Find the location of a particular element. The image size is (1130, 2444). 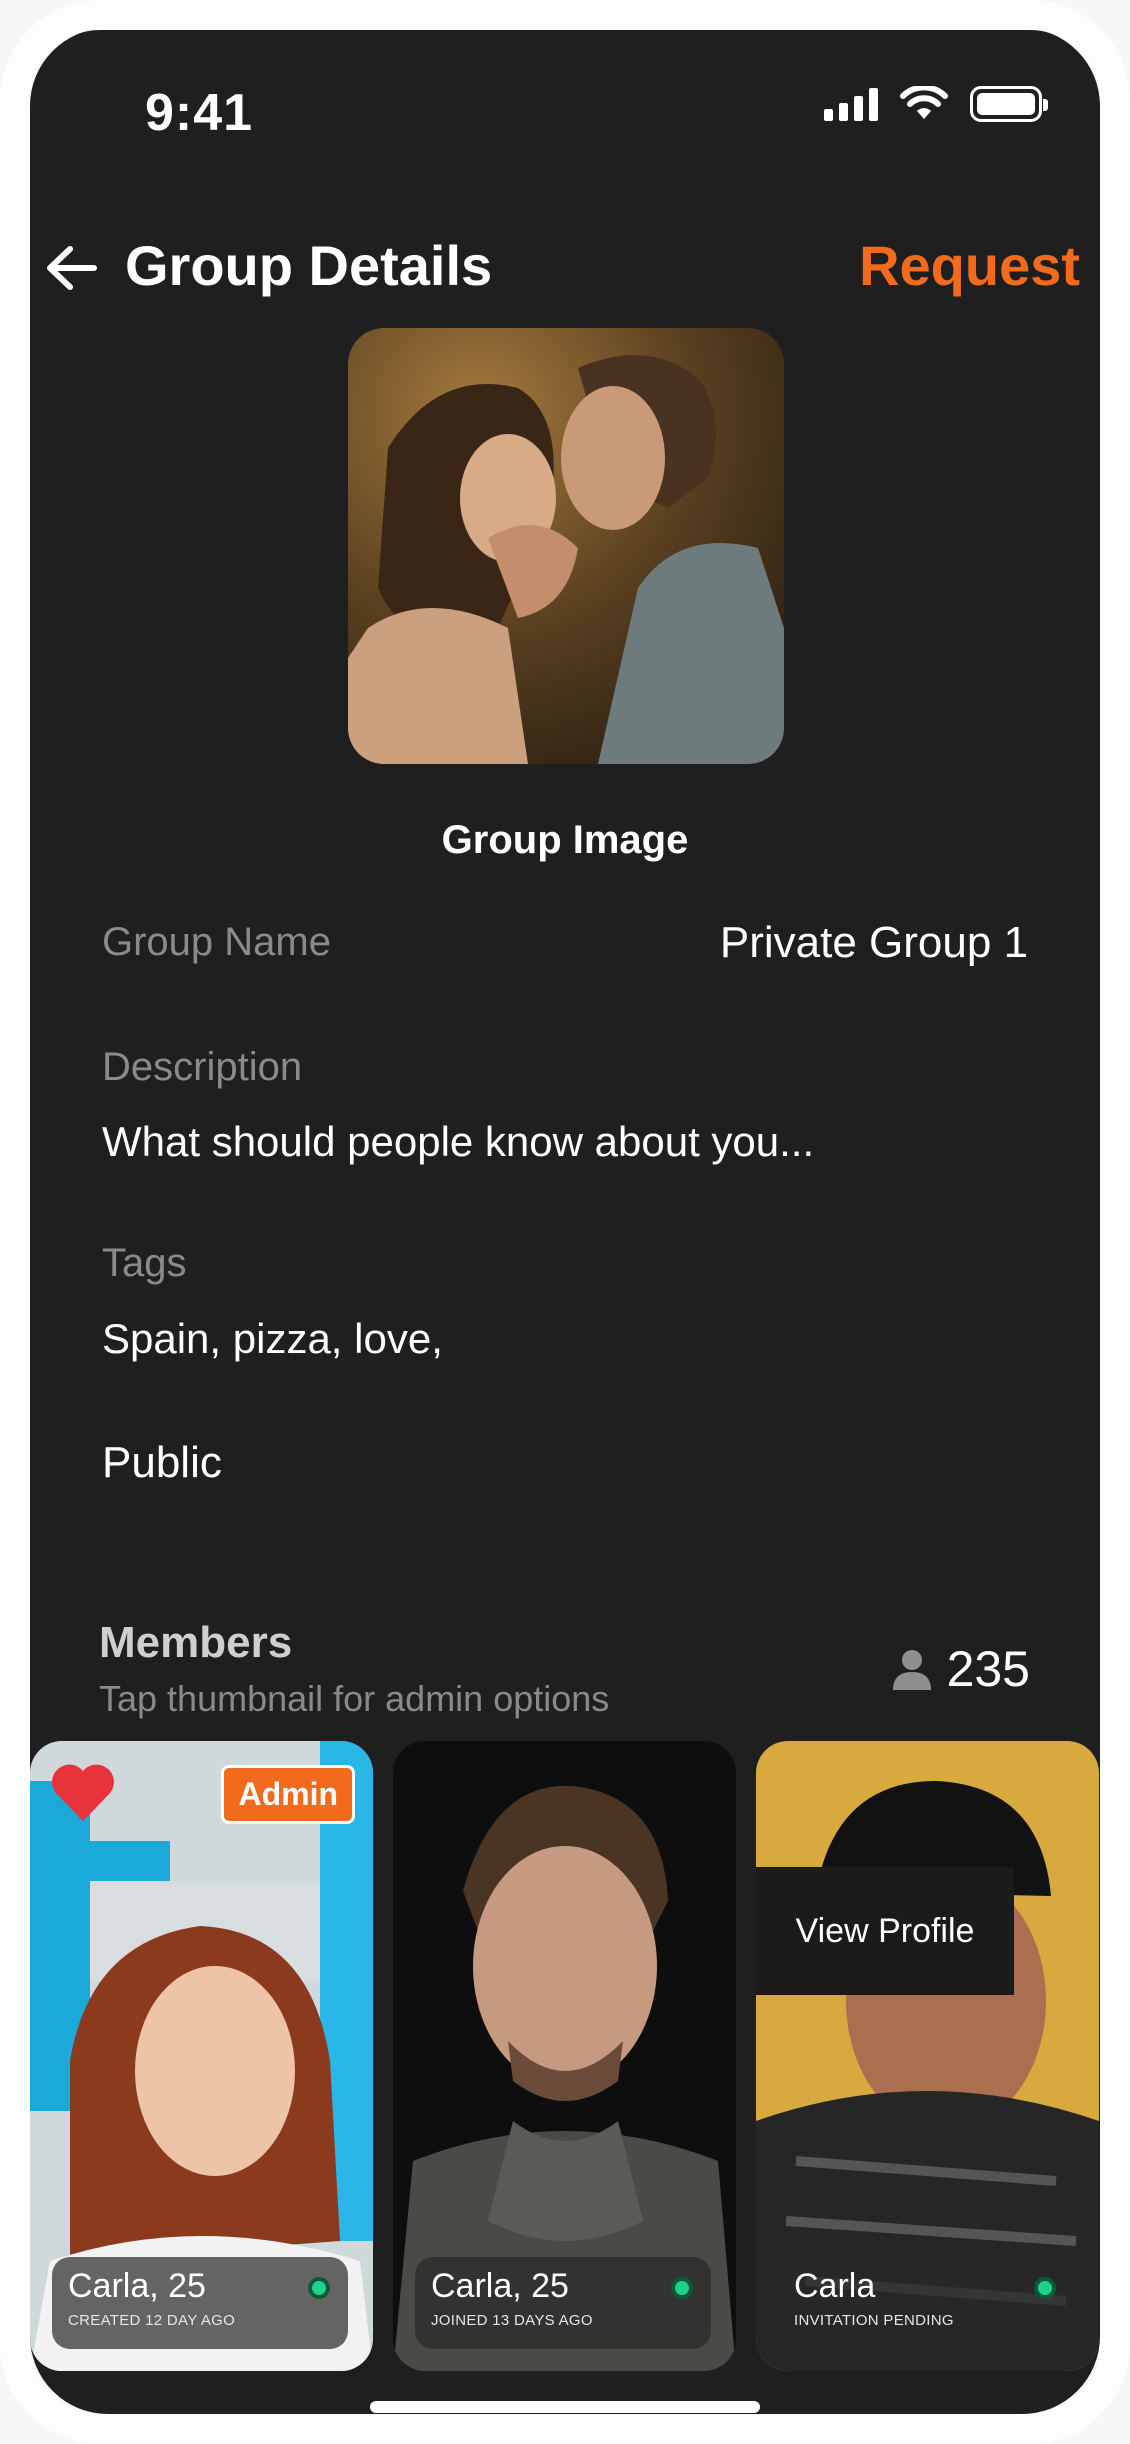

member-meta: INVITATION PENDING is located at coordinates (874, 2320).